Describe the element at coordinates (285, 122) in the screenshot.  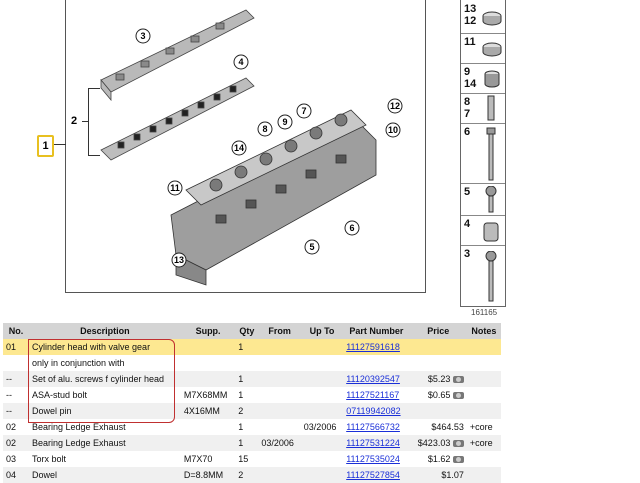
I see `callout-9: 9` at that location.